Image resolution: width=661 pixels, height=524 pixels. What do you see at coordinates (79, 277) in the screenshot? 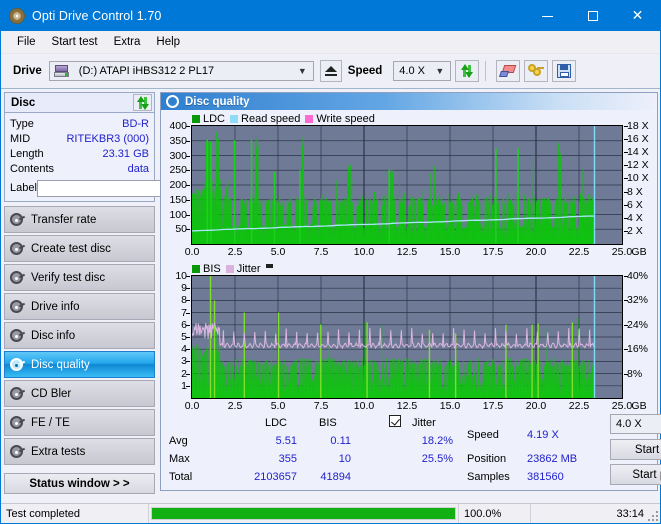
I see `sidebar-item-verify-test-disc: Verify test disc` at bounding box center [79, 277].